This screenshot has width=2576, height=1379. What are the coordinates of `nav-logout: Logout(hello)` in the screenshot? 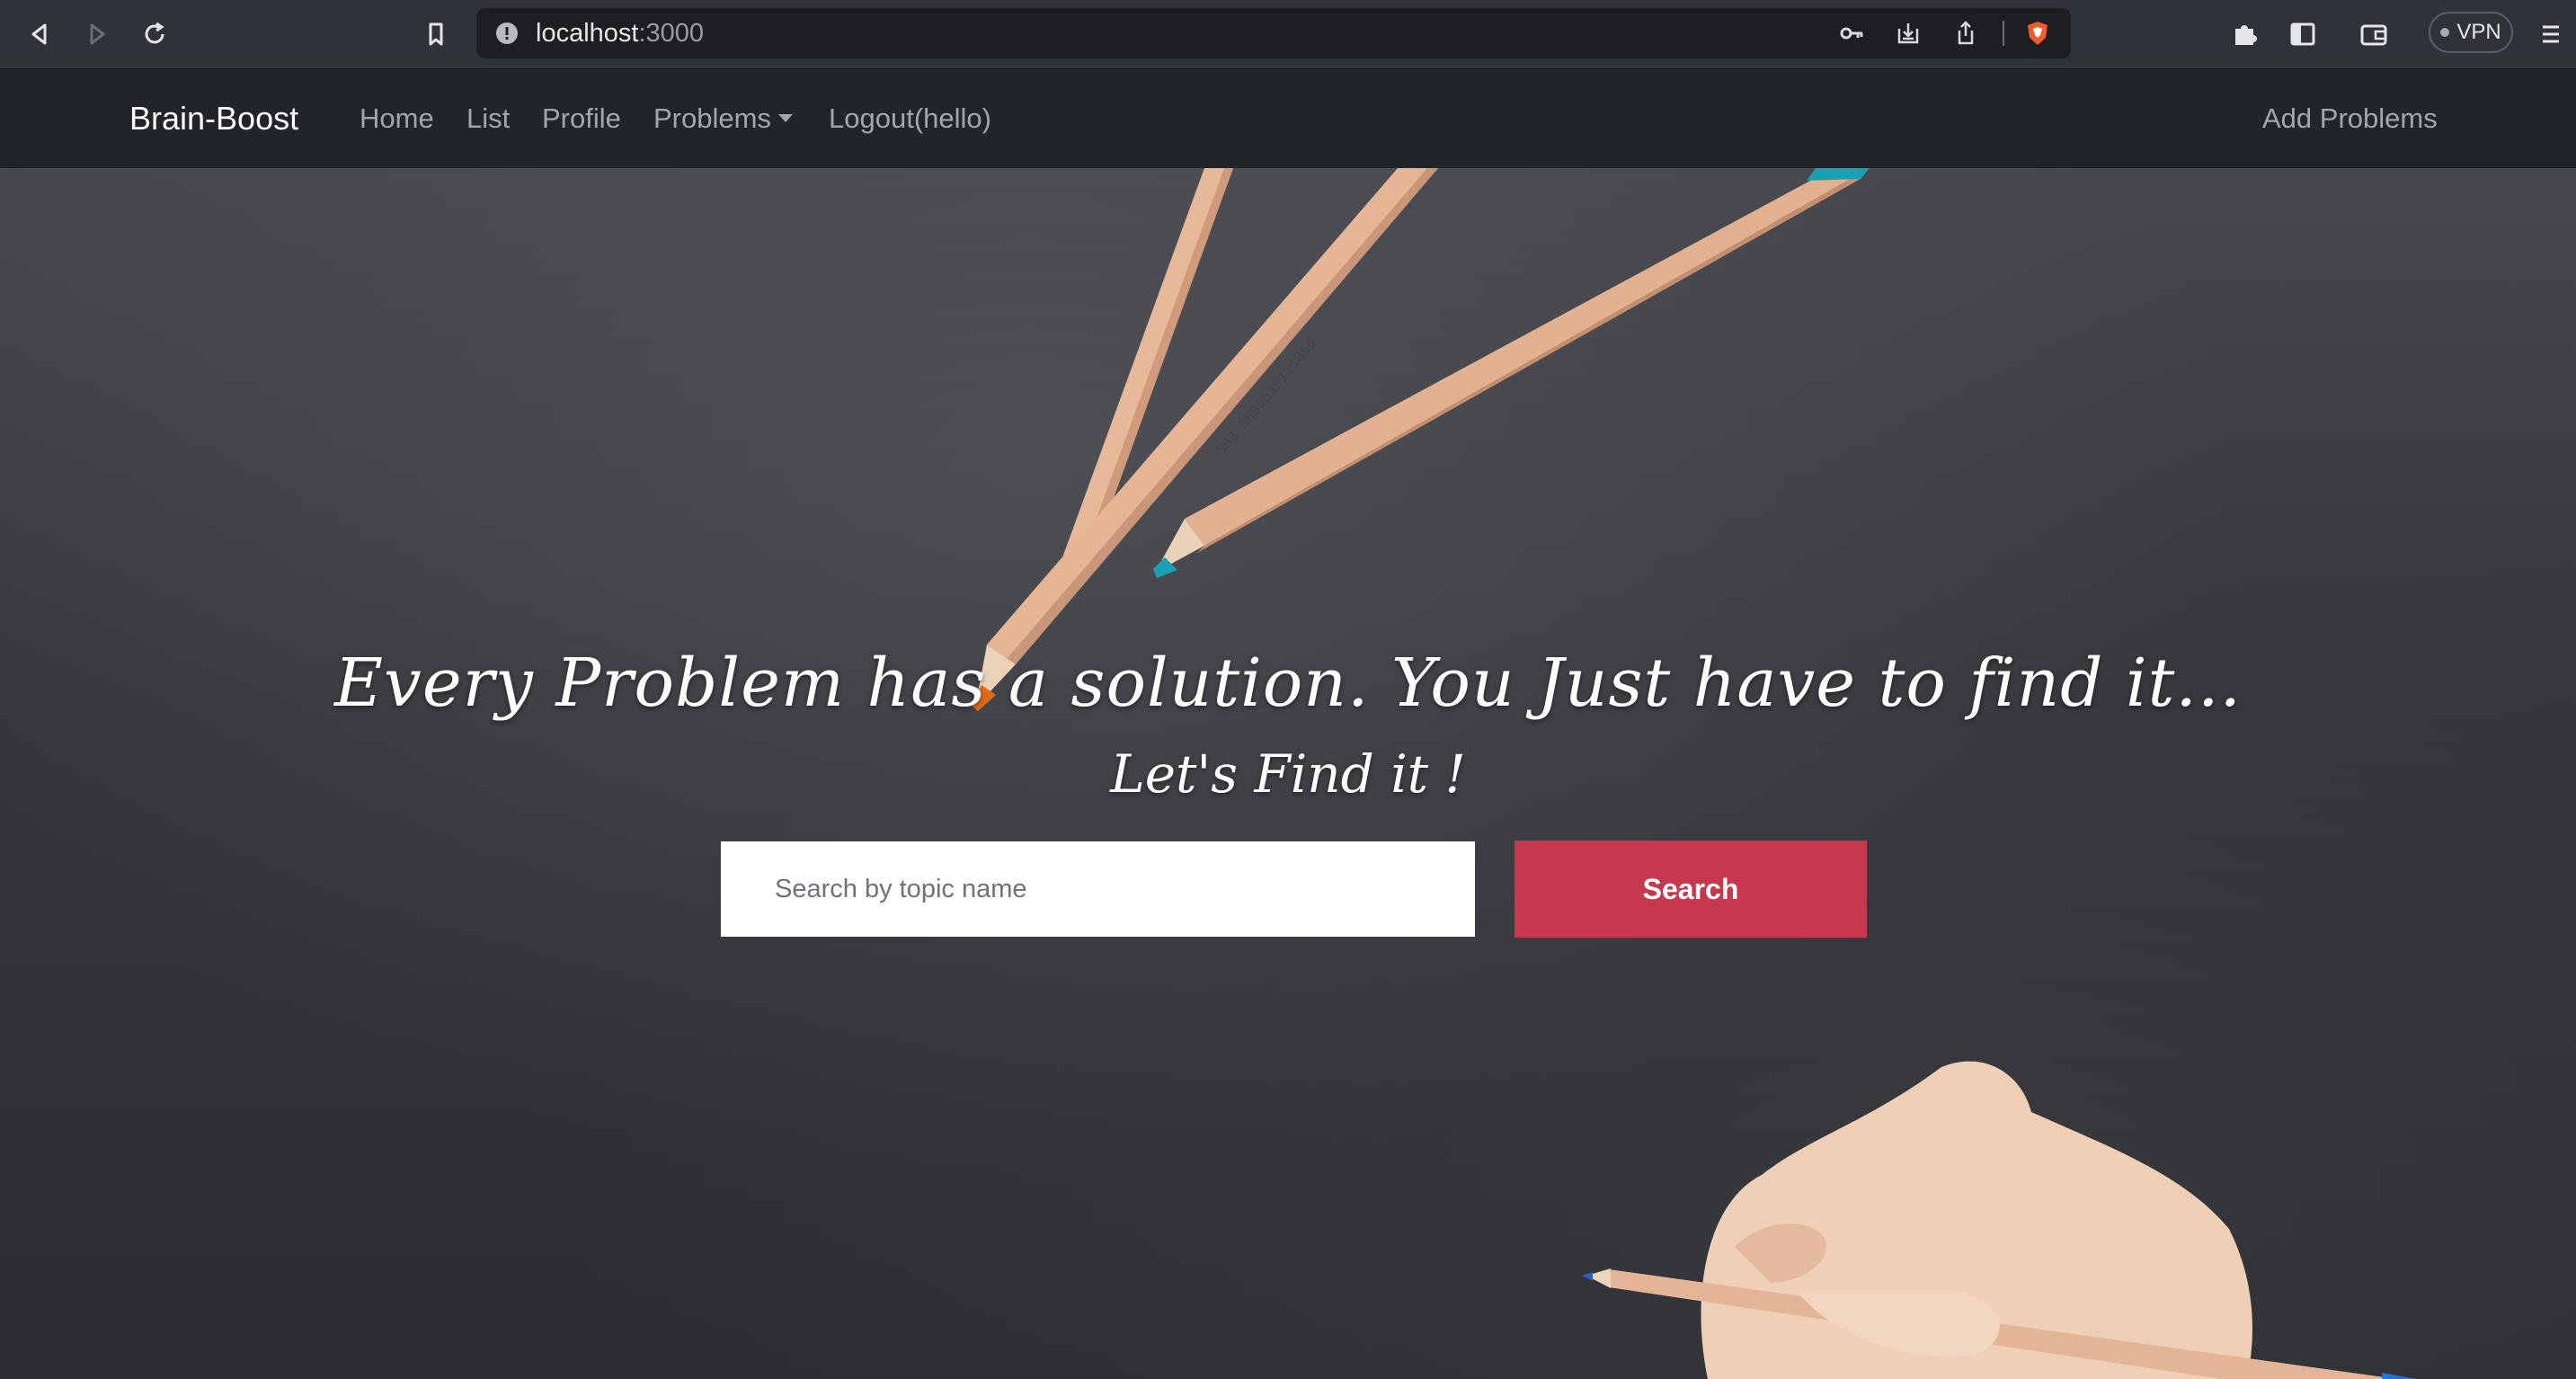 It's located at (910, 118).